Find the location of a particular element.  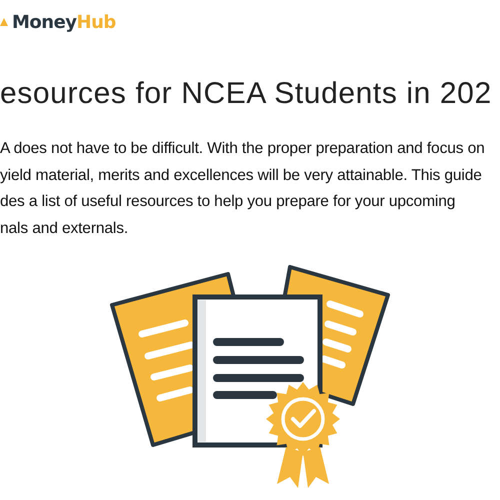

intro-text-line: des a list of useful resources to help you prepare for your upcoming is located at coordinates (228, 202).